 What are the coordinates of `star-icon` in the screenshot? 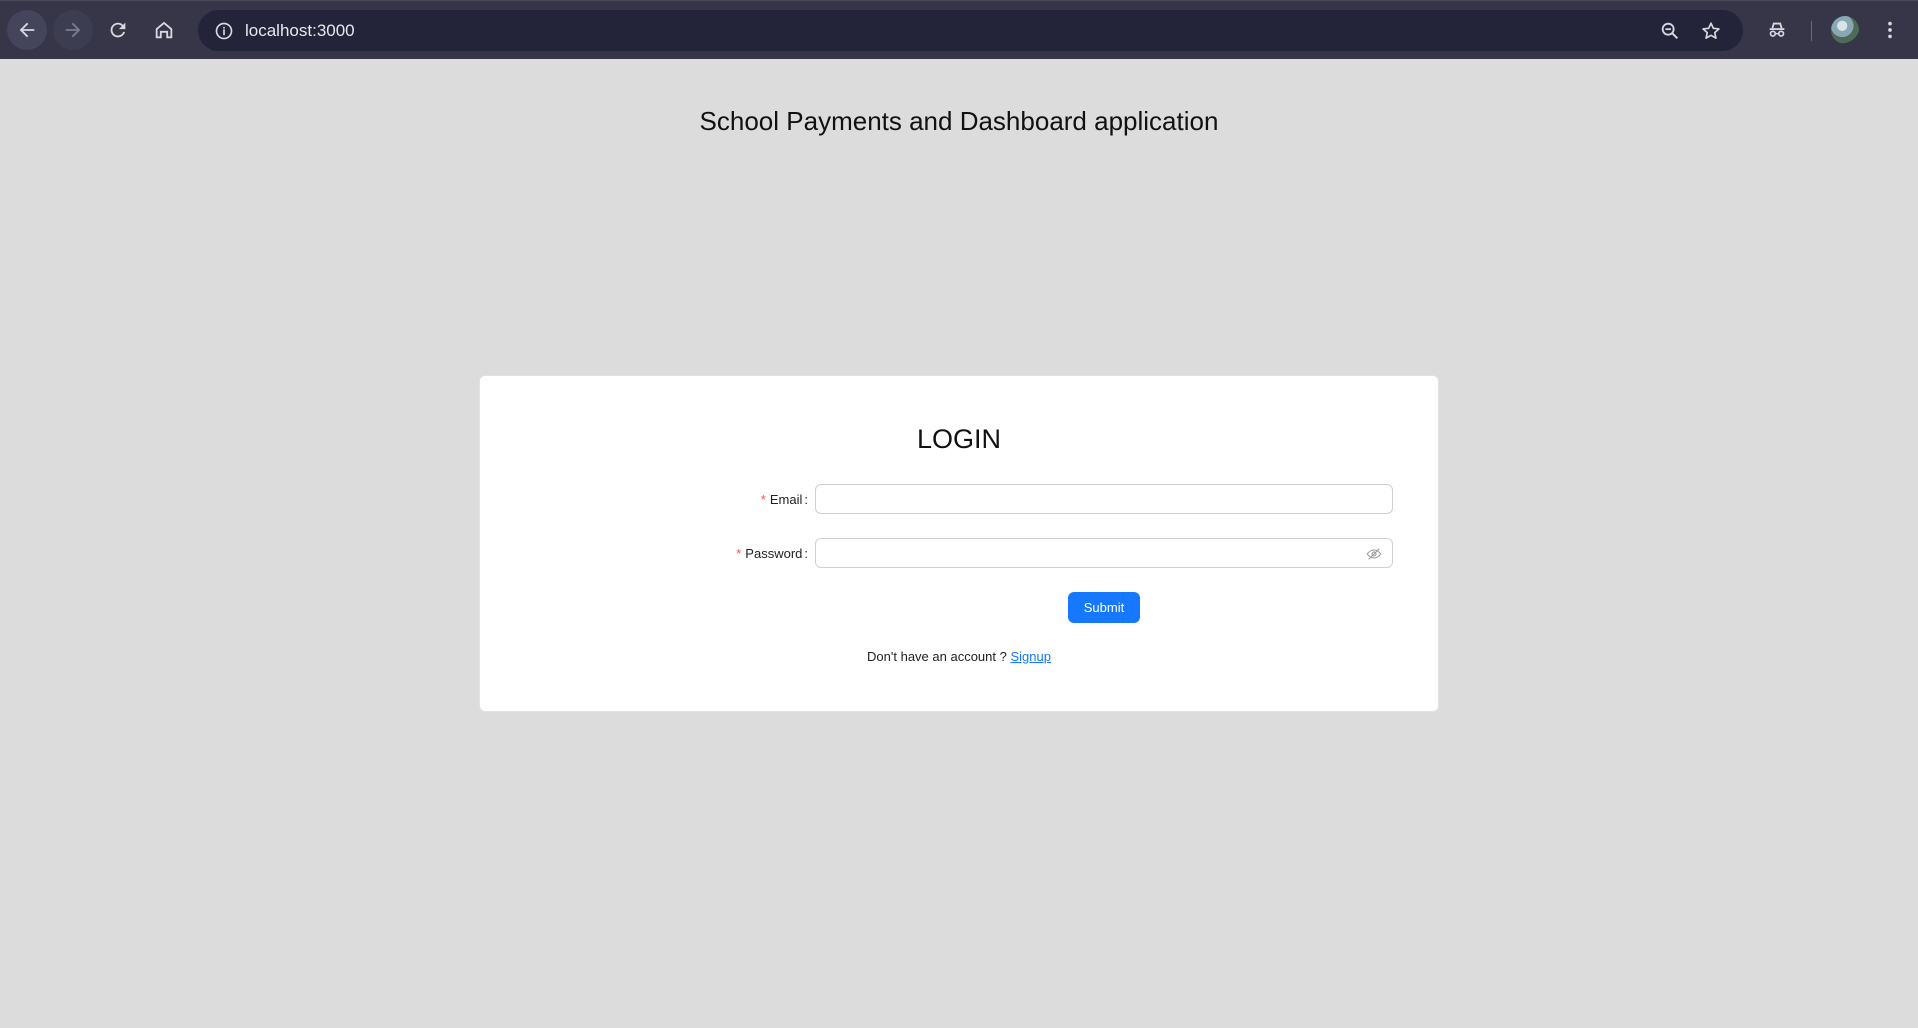 It's located at (1711, 30).